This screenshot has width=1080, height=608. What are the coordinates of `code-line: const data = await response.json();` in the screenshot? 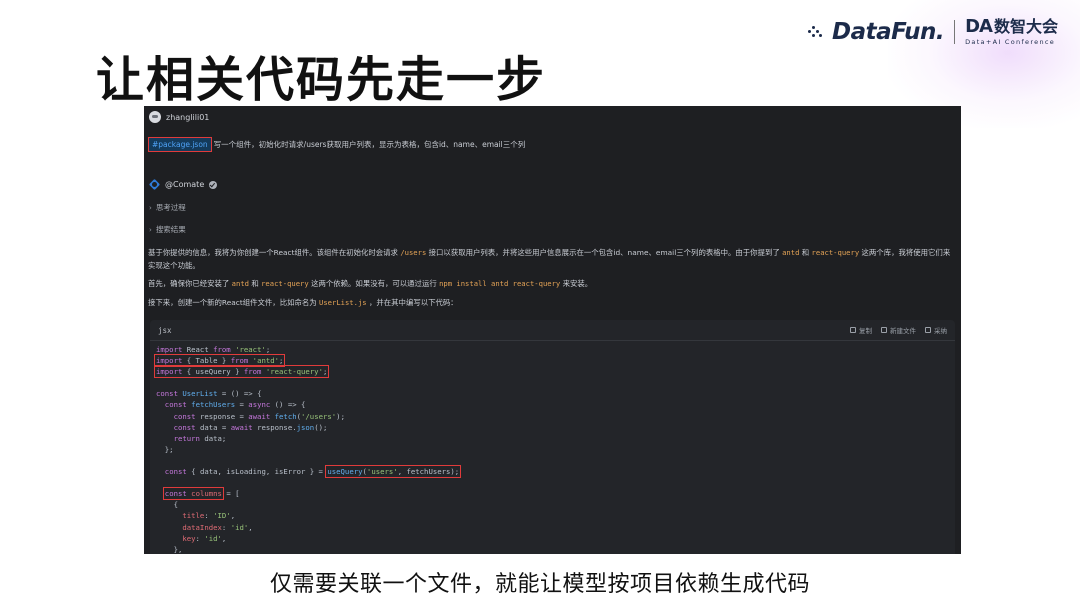 It's located at (250, 427).